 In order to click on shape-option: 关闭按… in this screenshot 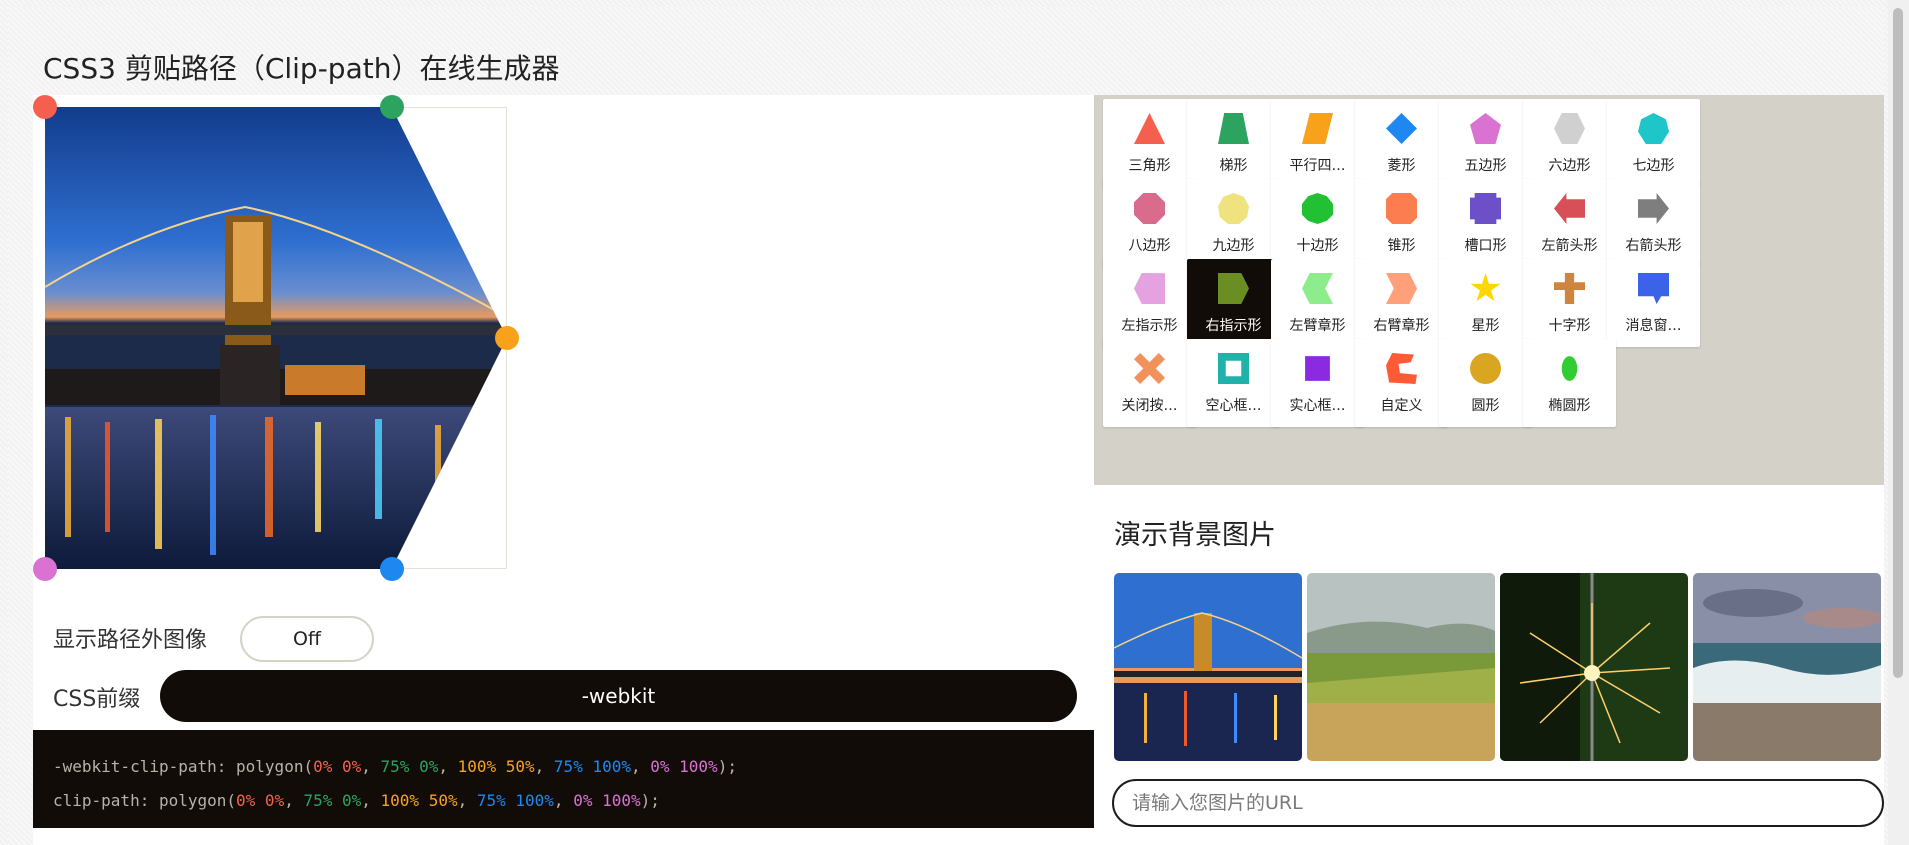, I will do `click(1149, 383)`.